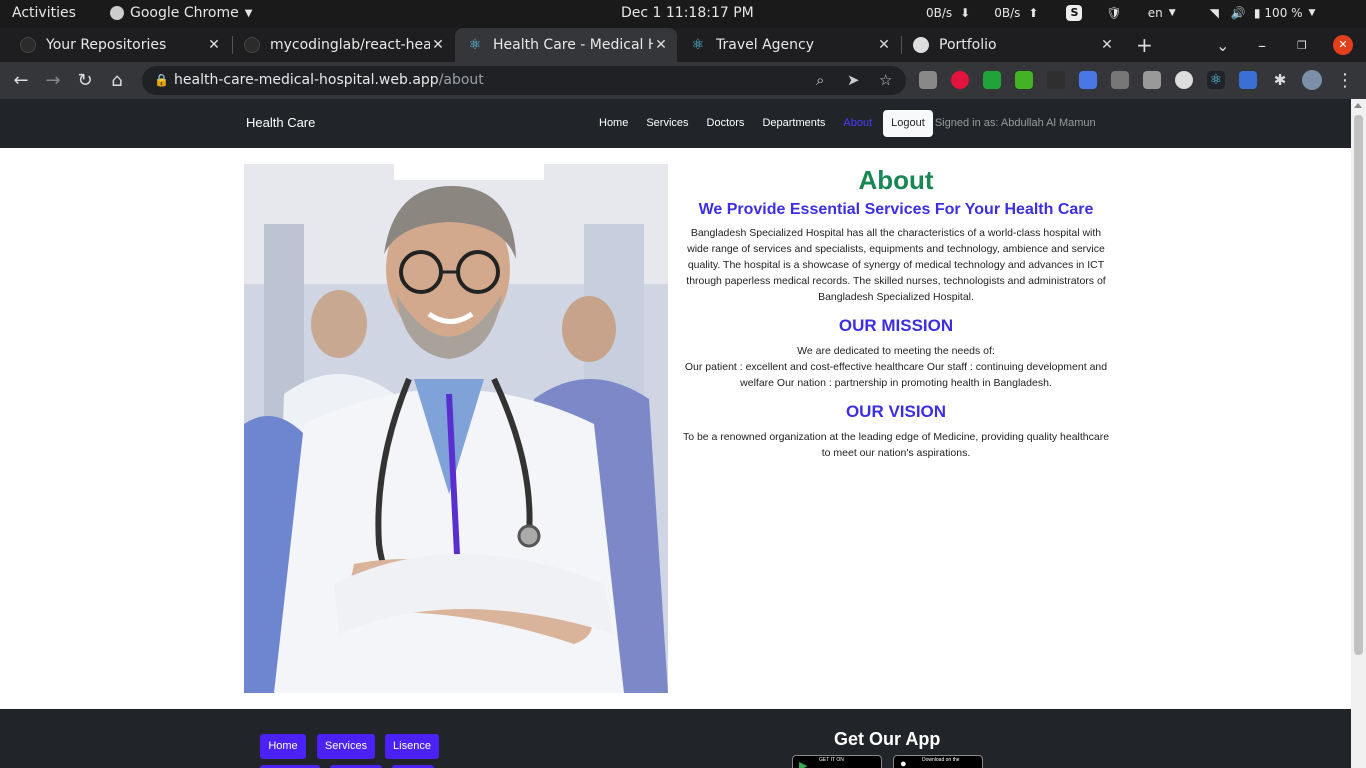 This screenshot has height=768, width=1366. Describe the element at coordinates (346, 746) in the screenshot. I see `footer-services-button: Services` at that location.